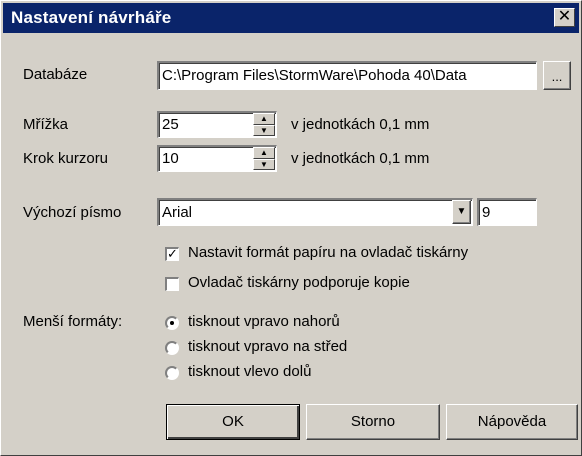  What do you see at coordinates (264, 321) in the screenshot?
I see `radio-top-right-label: tisknout vpravo nahorů` at bounding box center [264, 321].